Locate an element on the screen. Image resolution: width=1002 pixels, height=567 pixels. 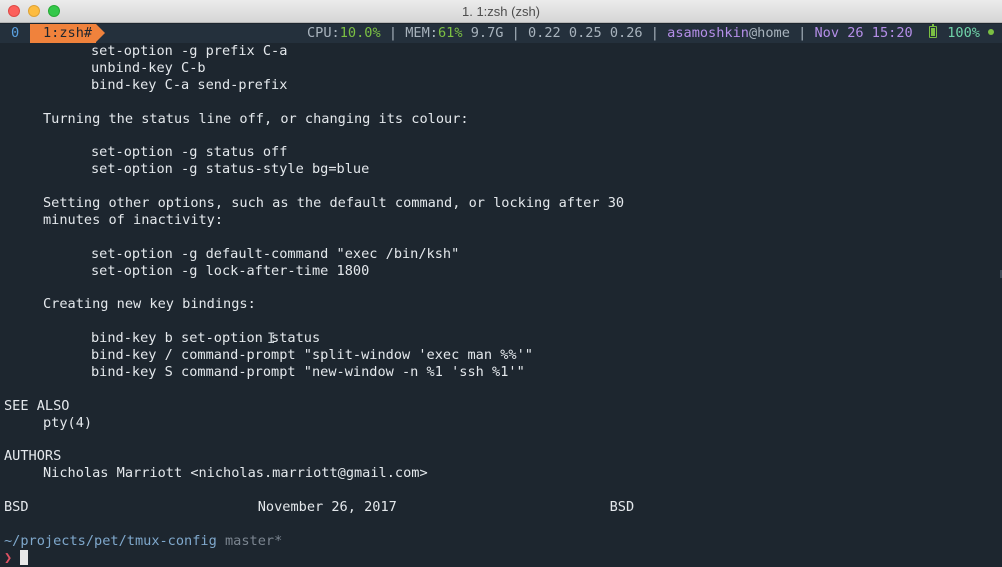
status-date: Nov 26 is located at coordinates (839, 33).